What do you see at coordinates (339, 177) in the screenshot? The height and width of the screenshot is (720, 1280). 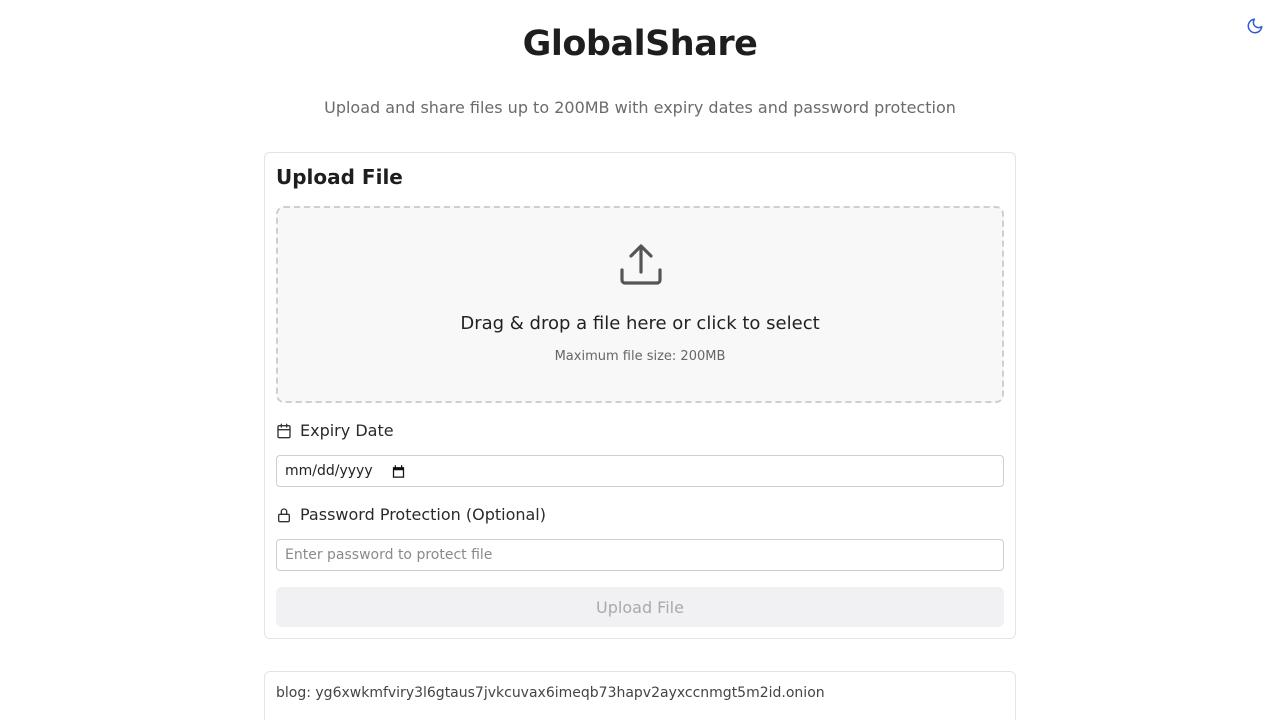 I see `upload-card-title: Upload File` at bounding box center [339, 177].